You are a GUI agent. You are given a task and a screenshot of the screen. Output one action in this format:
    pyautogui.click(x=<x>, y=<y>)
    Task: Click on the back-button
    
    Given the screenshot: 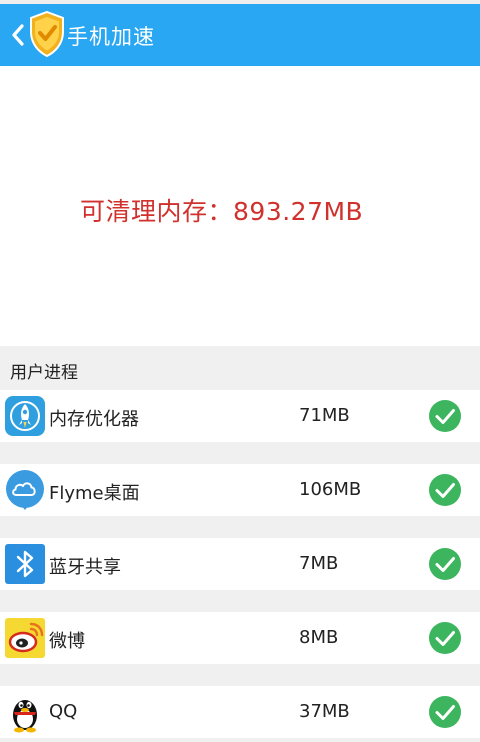 What is the action you would take?
    pyautogui.click(x=18, y=35)
    